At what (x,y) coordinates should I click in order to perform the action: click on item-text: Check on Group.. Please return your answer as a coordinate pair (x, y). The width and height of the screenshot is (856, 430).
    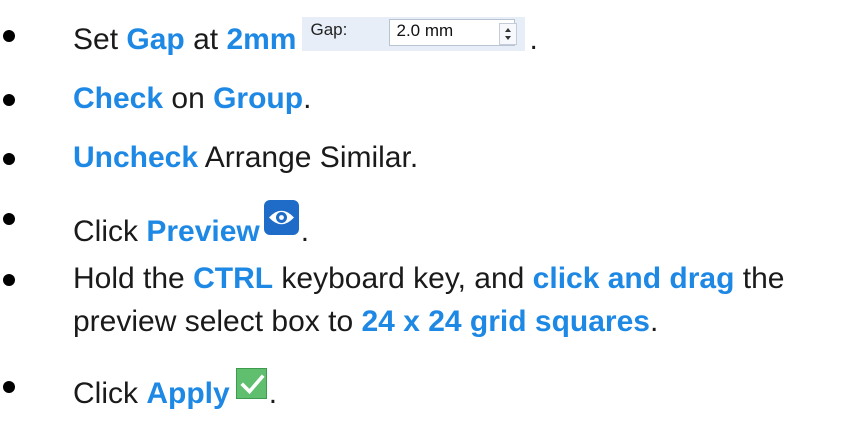
    Looking at the image, I should click on (192, 99).